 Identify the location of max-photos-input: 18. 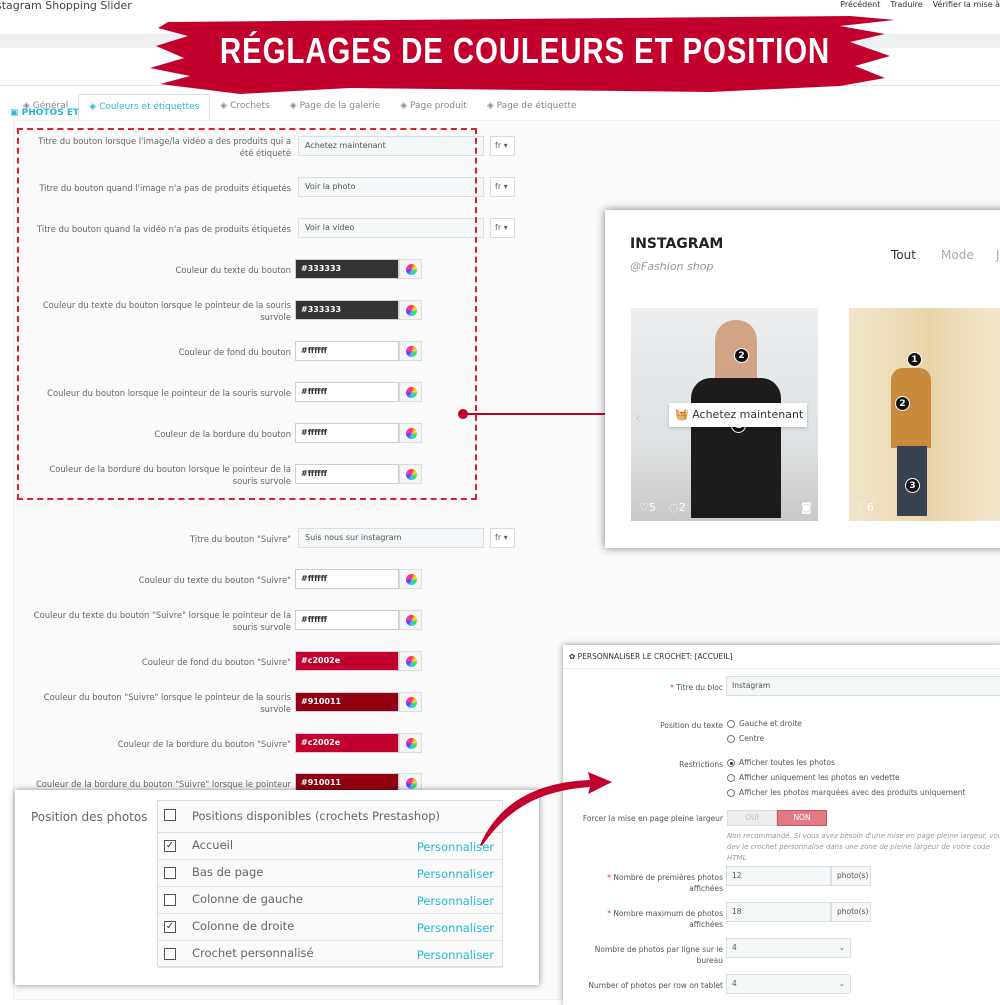
(778, 912).